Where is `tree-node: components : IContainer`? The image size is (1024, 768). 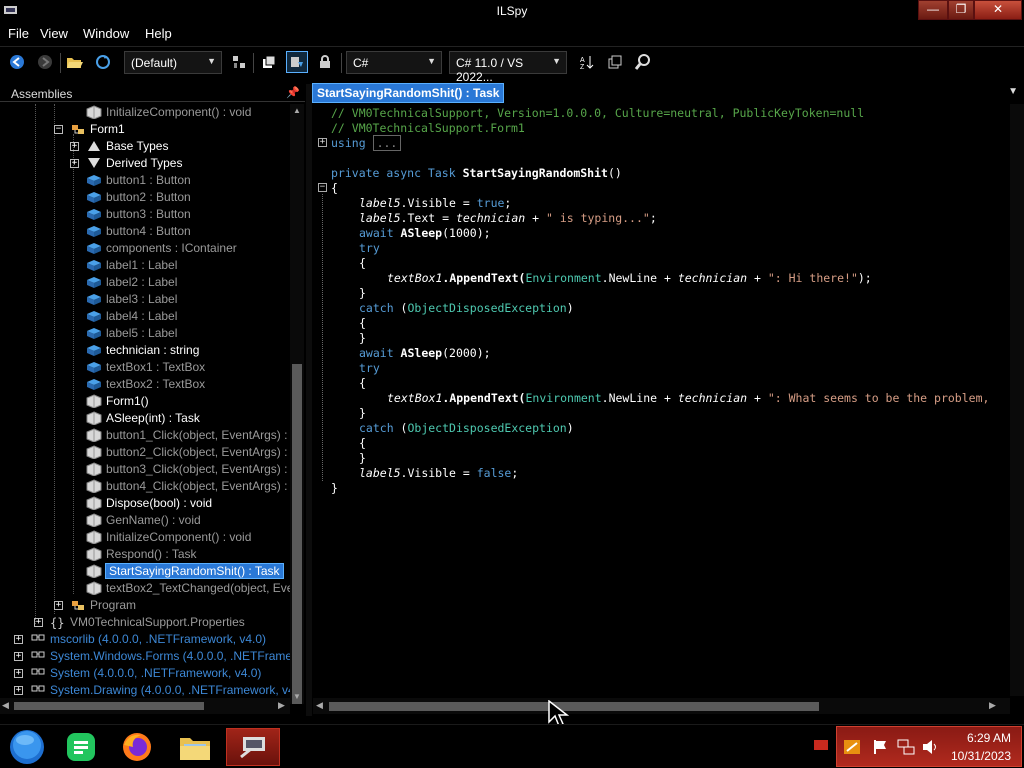 tree-node: components : IContainer is located at coordinates (161, 248).